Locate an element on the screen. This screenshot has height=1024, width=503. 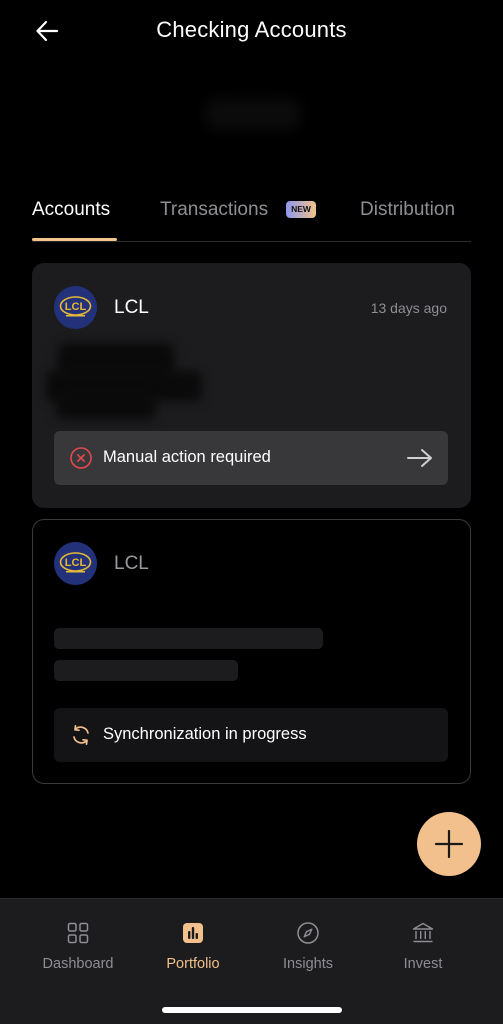
bar-chart-icon is located at coordinates (193, 933).